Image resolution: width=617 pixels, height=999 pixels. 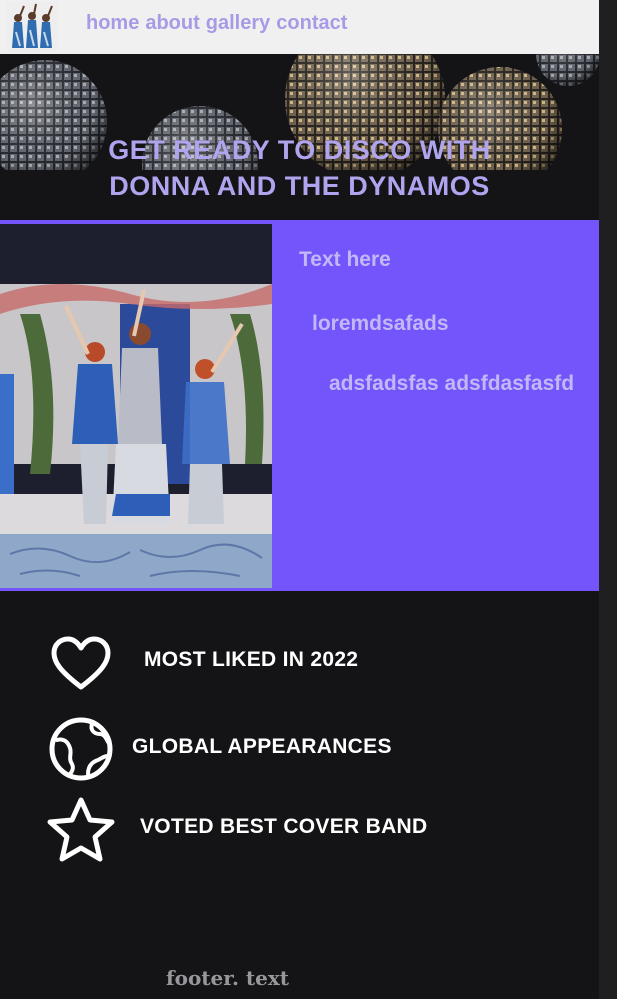 I want to click on hero-title-line-1: GET READY TO DISCO WITH, so click(x=299, y=150).